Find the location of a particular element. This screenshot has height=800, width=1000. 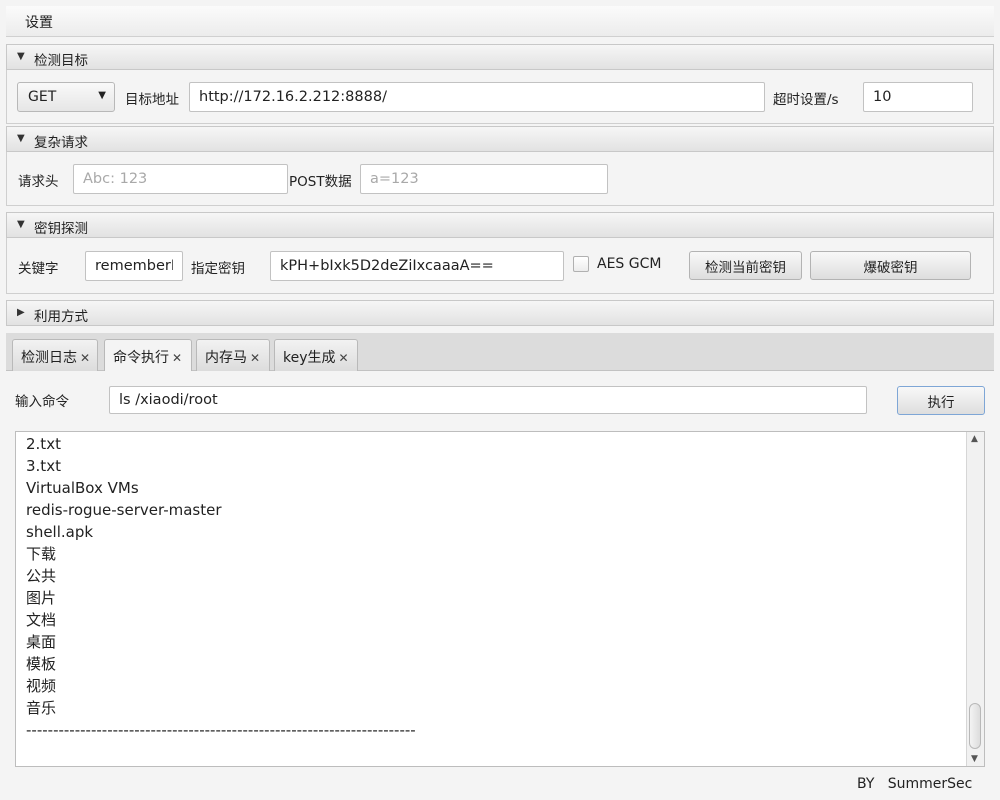

output-line: shell.apk is located at coordinates (60, 532).